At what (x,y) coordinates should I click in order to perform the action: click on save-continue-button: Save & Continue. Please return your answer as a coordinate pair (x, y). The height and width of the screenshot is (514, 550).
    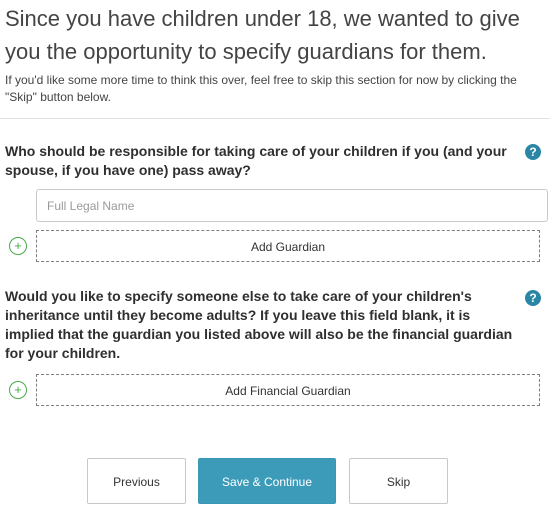
    Looking at the image, I should click on (267, 481).